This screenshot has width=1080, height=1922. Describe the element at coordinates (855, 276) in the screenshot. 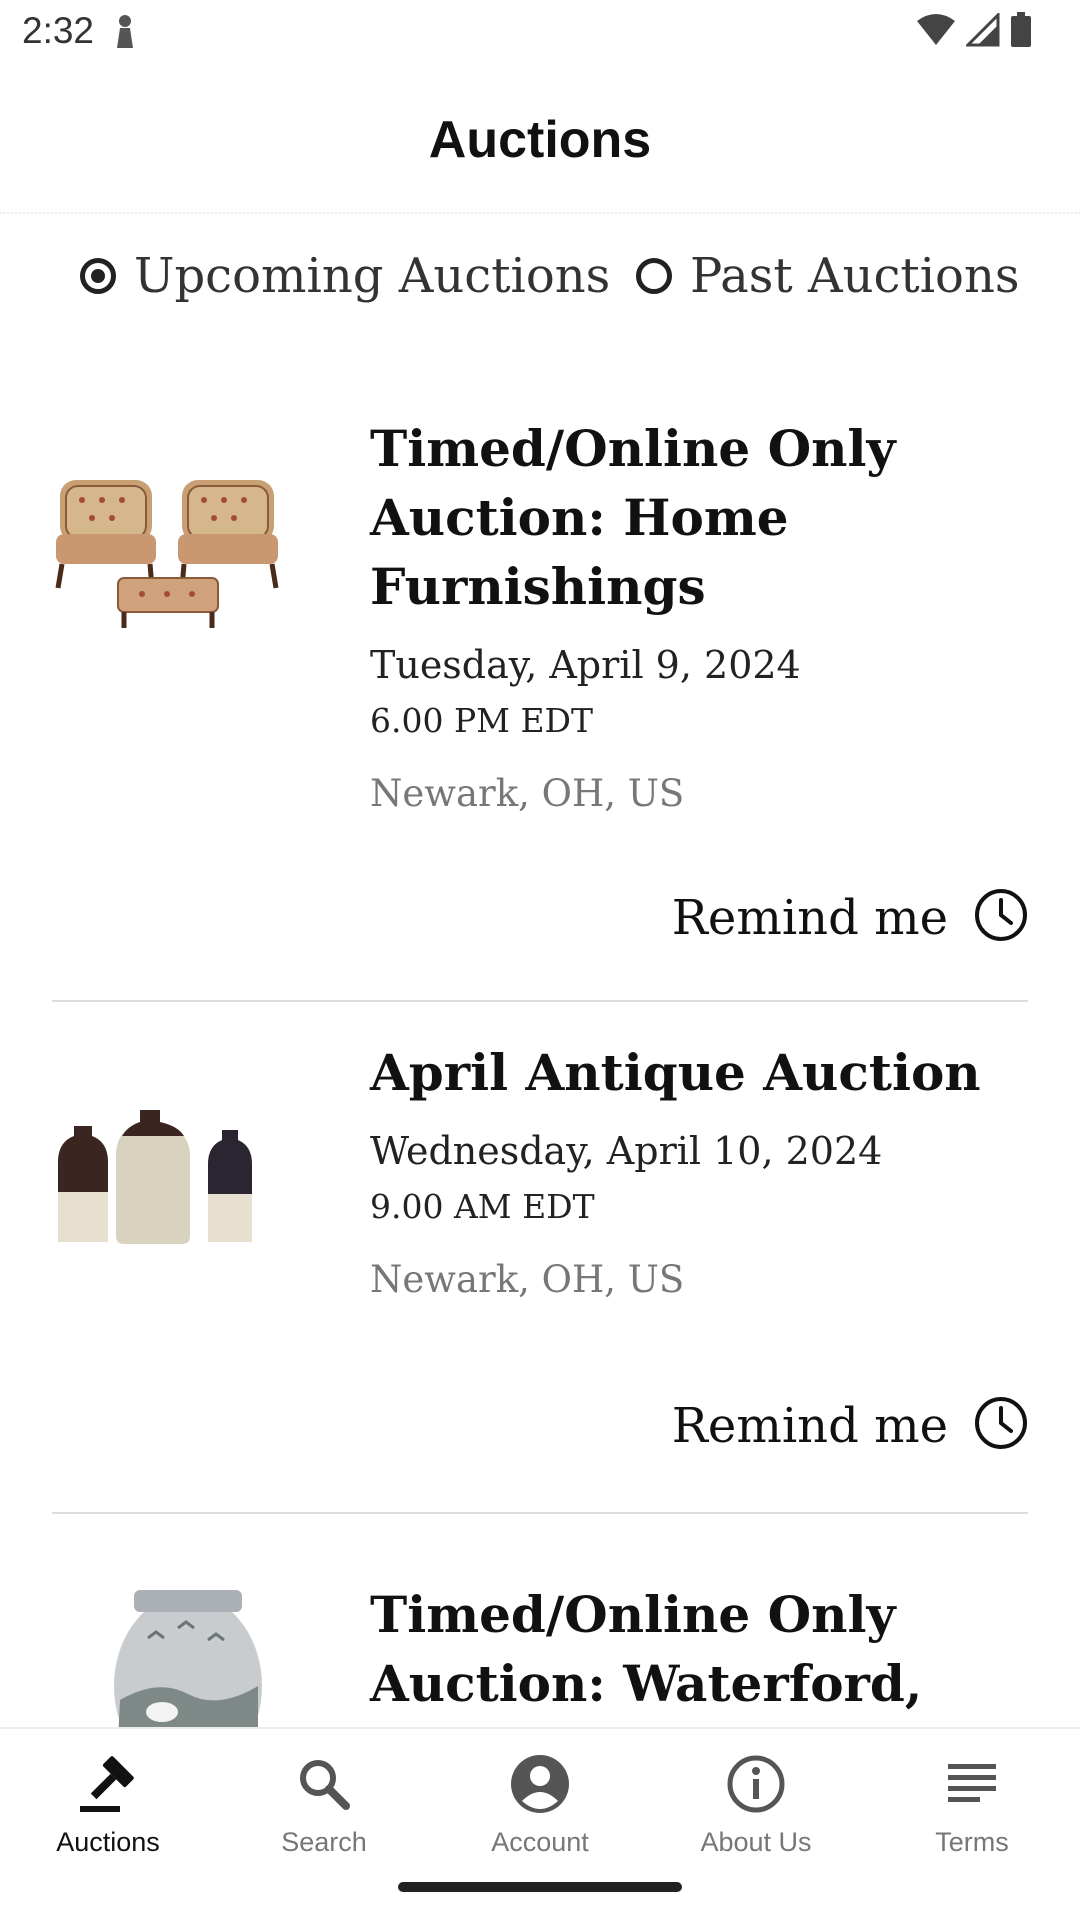

I see `past-auctions-label: Past Auctions` at that location.